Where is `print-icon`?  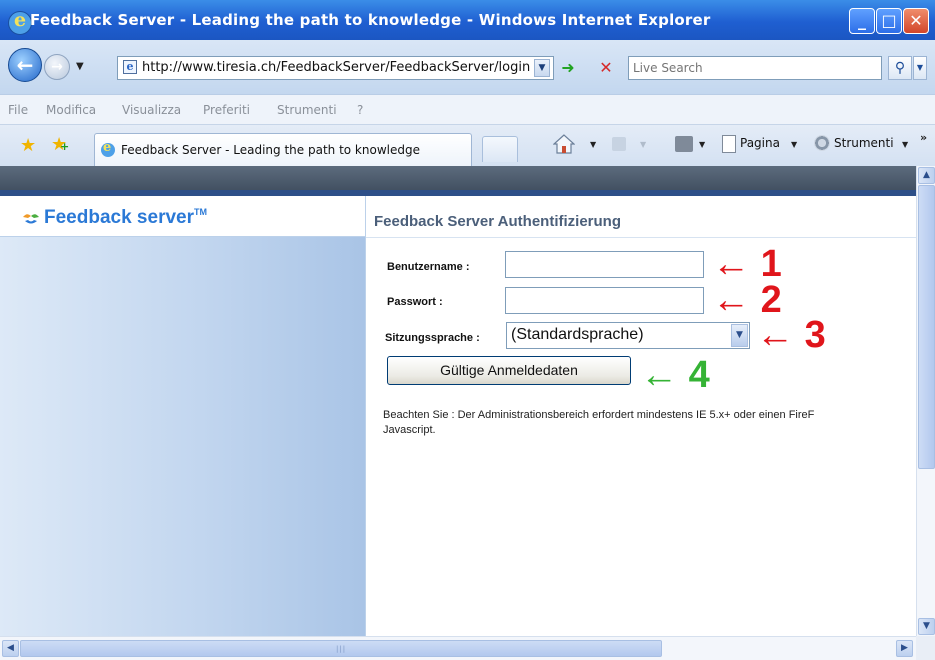
print-icon is located at coordinates (684, 144).